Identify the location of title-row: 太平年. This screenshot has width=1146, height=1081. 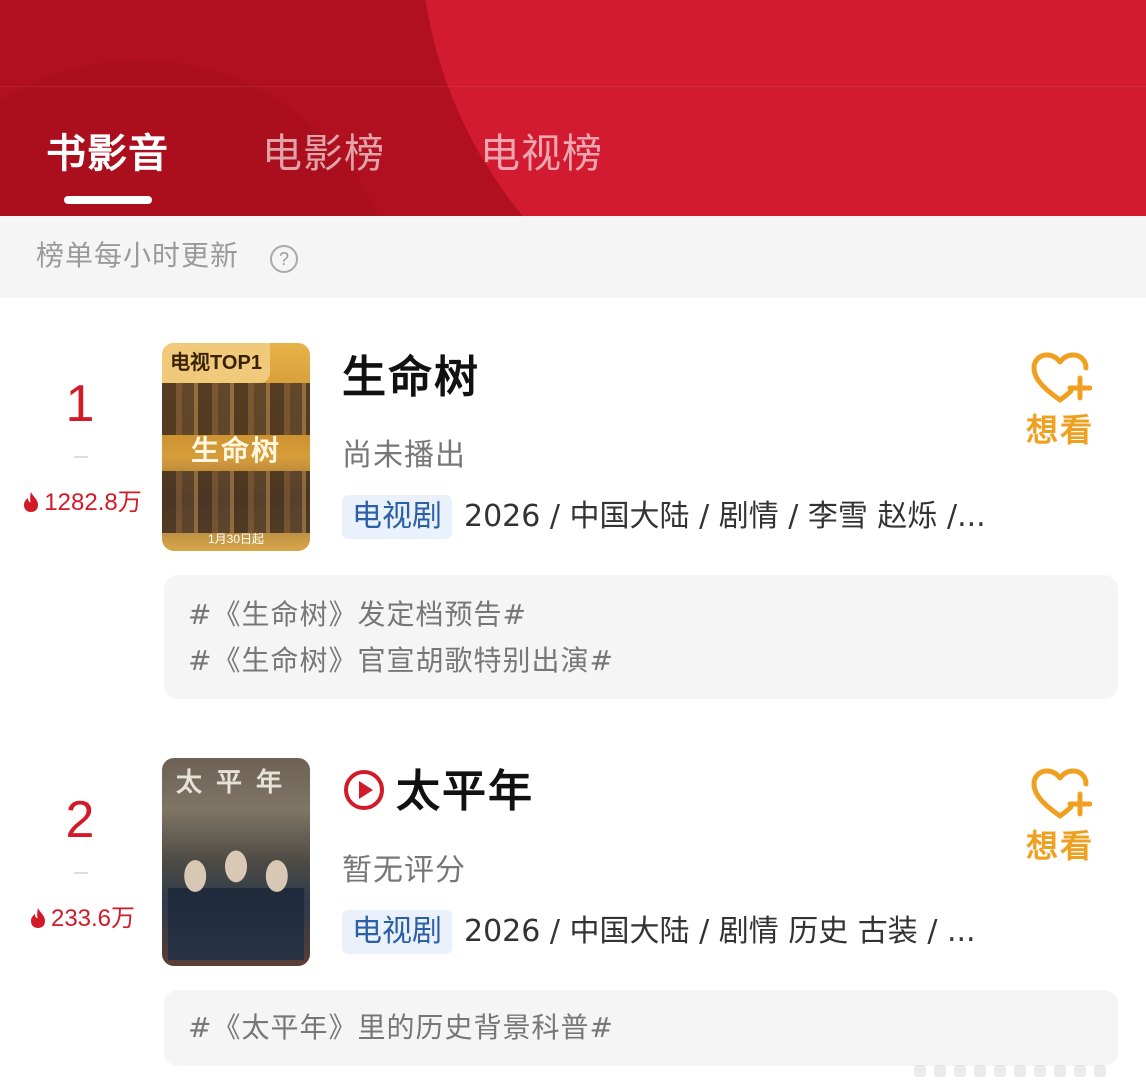
(438, 792).